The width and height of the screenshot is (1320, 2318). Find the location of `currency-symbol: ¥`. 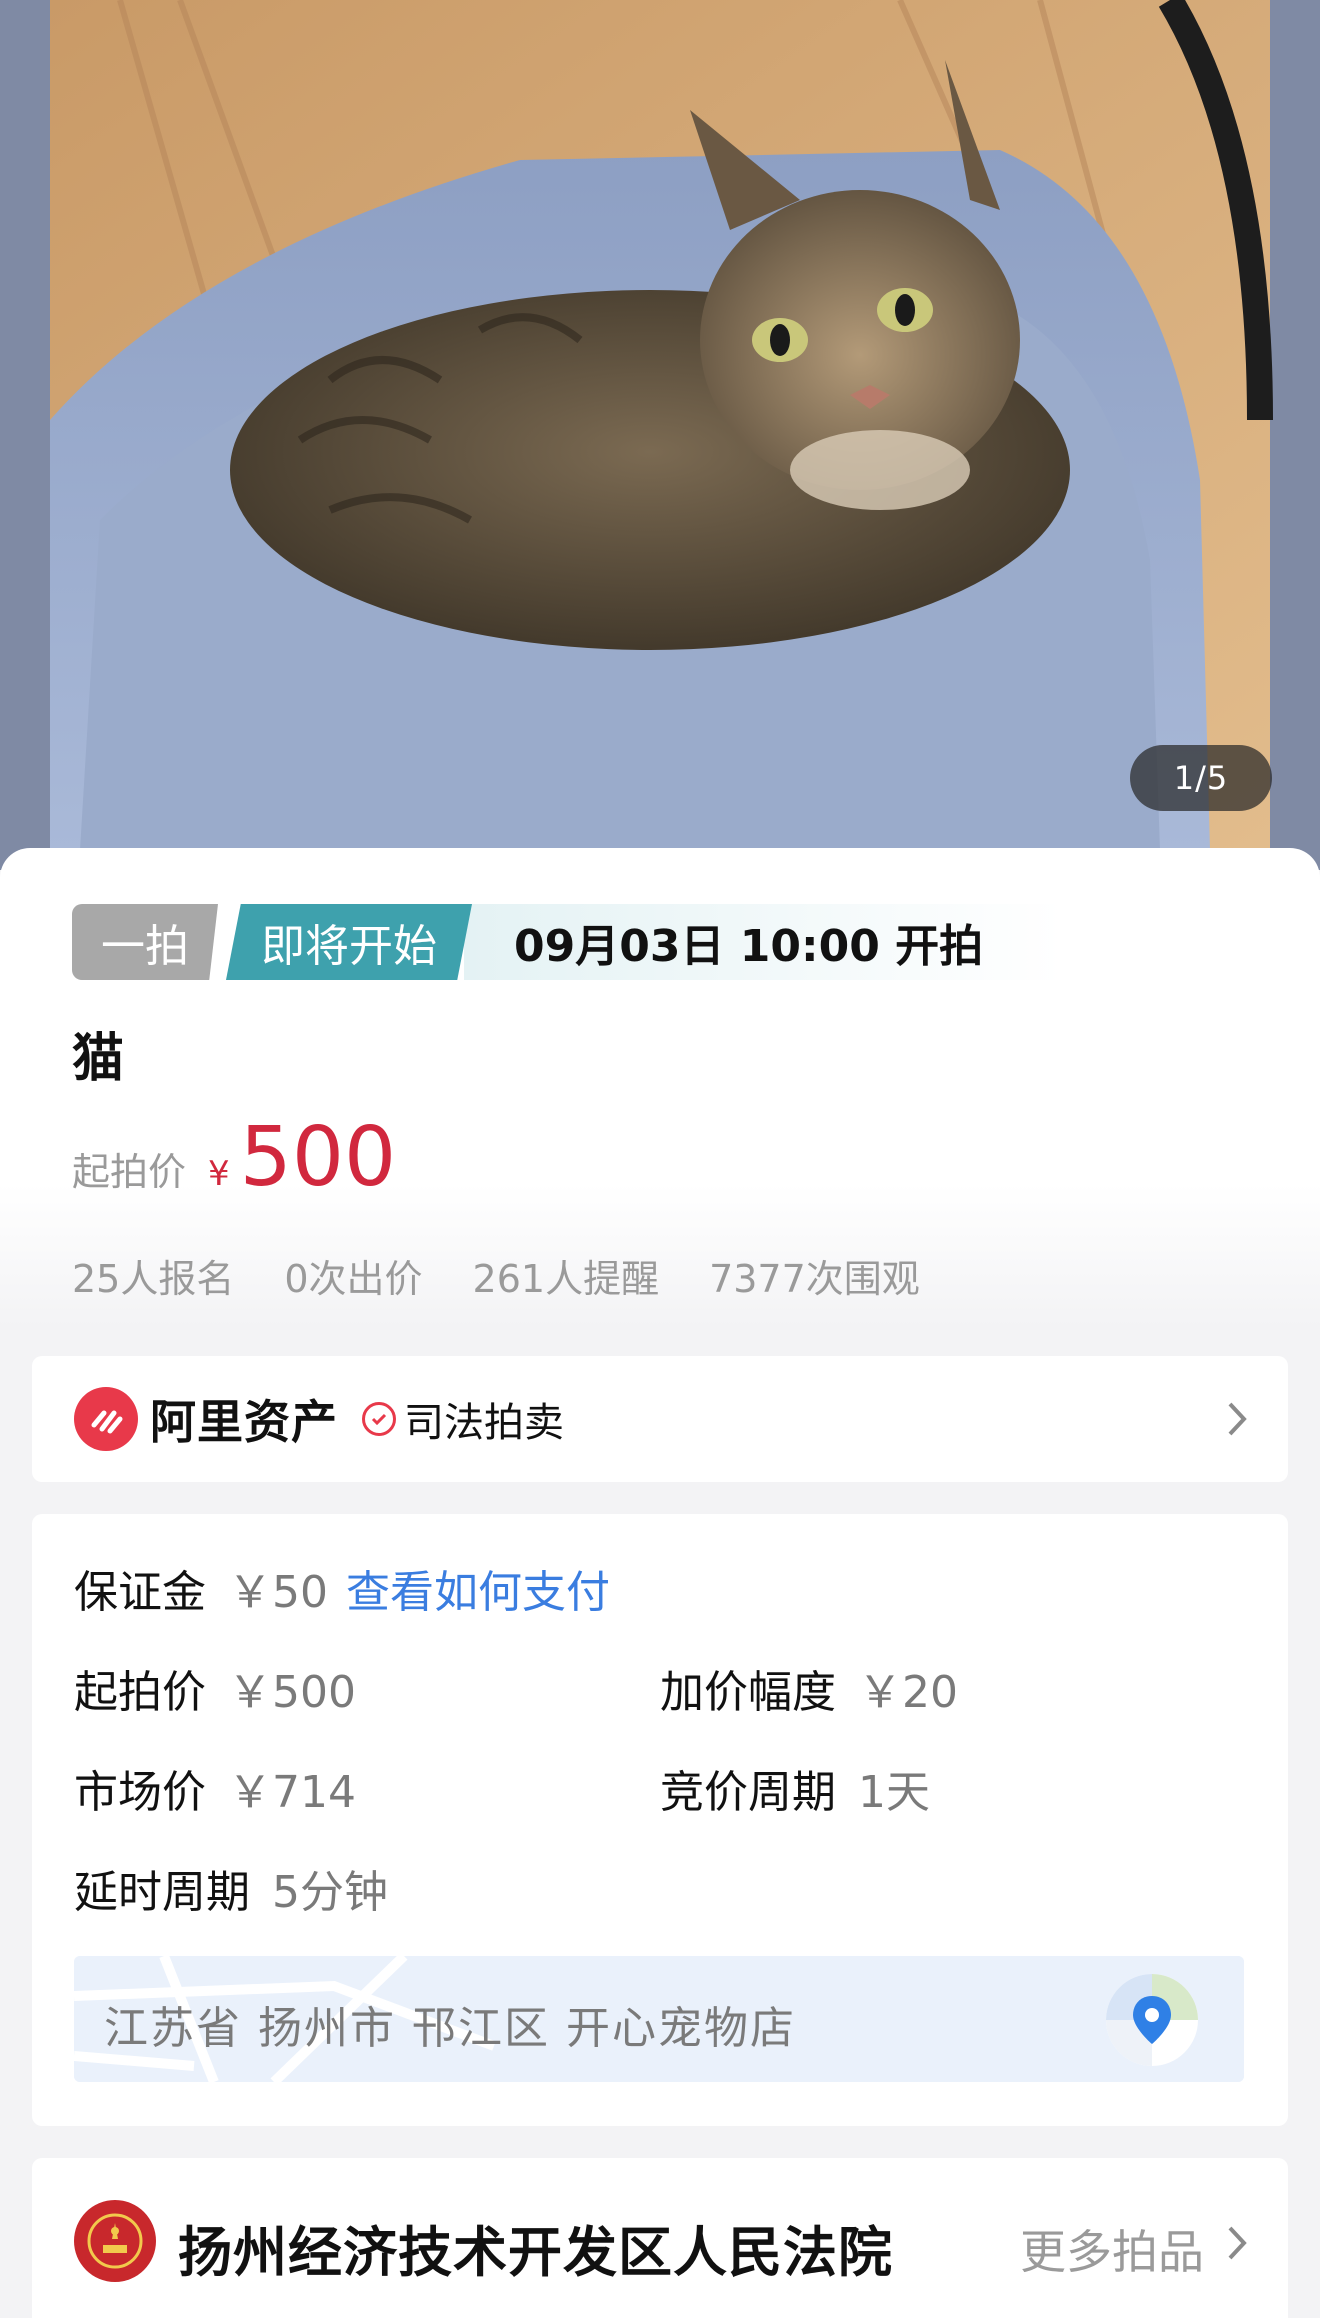

currency-symbol: ¥ is located at coordinates (219, 1174).